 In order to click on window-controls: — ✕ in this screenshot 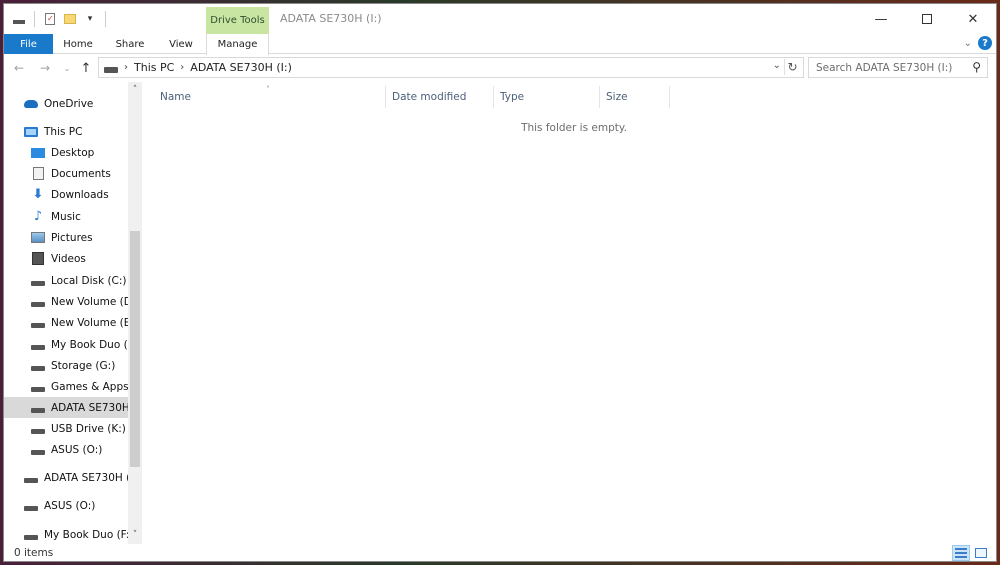, I will do `click(927, 19)`.